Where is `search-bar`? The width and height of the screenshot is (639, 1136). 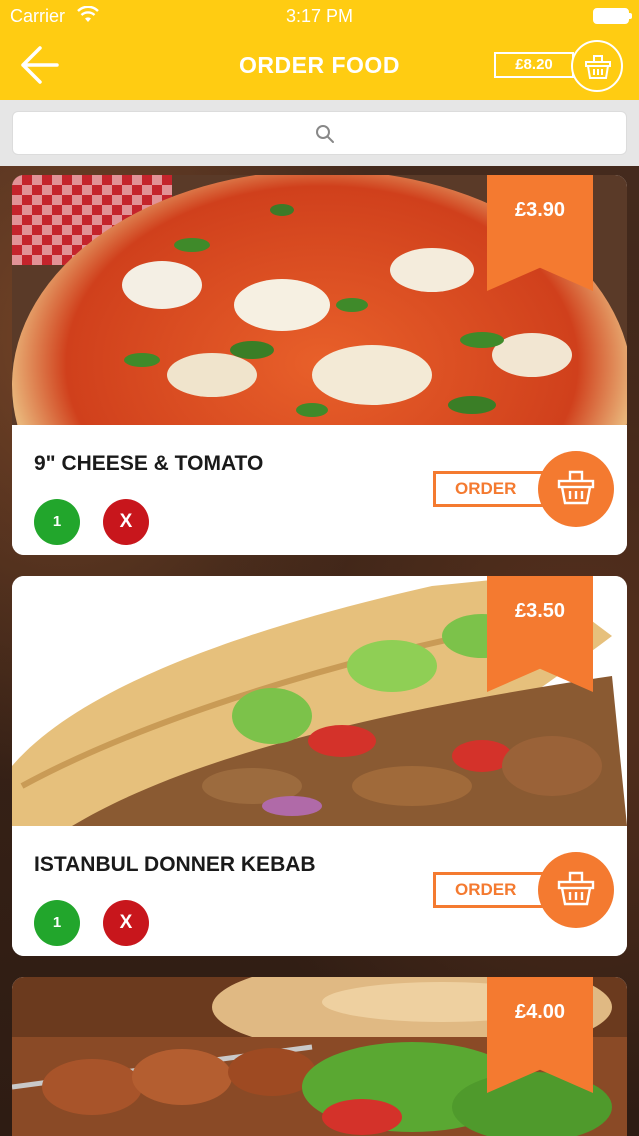 search-bar is located at coordinates (319, 133).